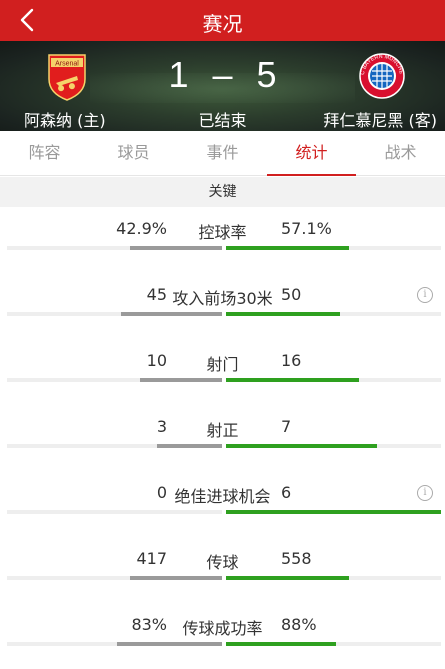 The height and width of the screenshot is (669, 445). I want to click on stat-row: 83% 传球成功率 88%, so click(222, 636).